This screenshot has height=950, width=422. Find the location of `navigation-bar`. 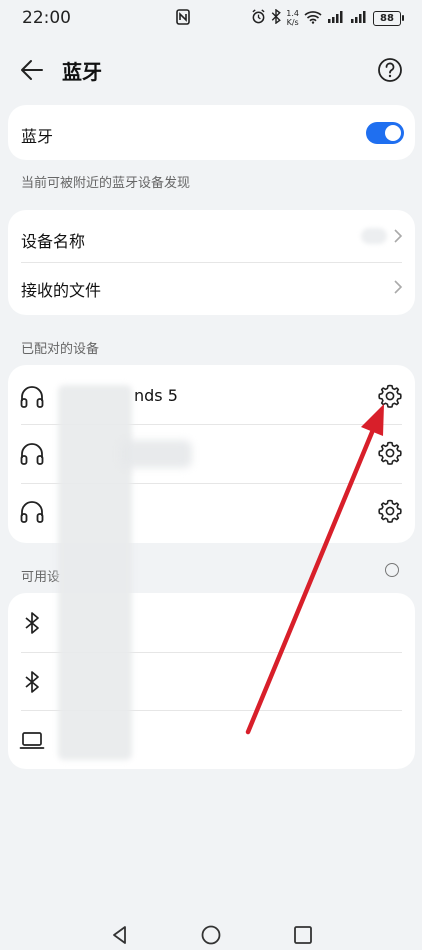

navigation-bar is located at coordinates (211, 930).